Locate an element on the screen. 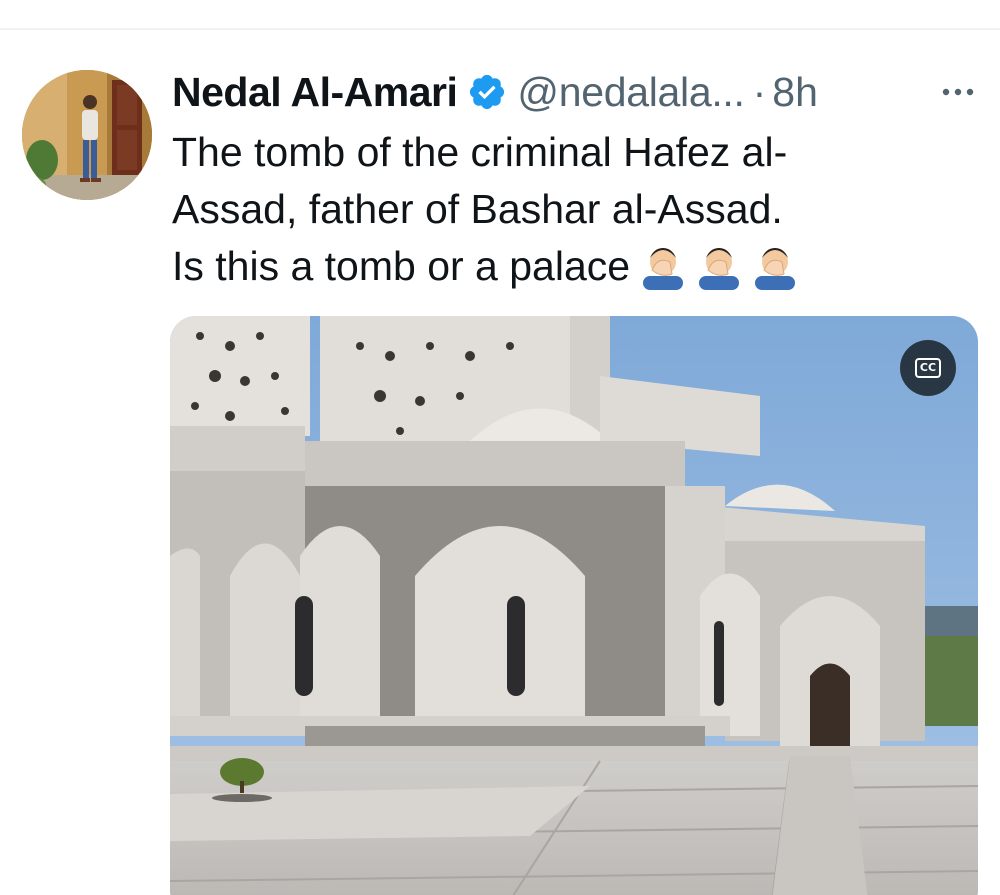 Image resolution: width=1000 pixels, height=895 pixels. tweet-header: Nedal Al-Amari @nedalala... · 8h is located at coordinates (495, 92).